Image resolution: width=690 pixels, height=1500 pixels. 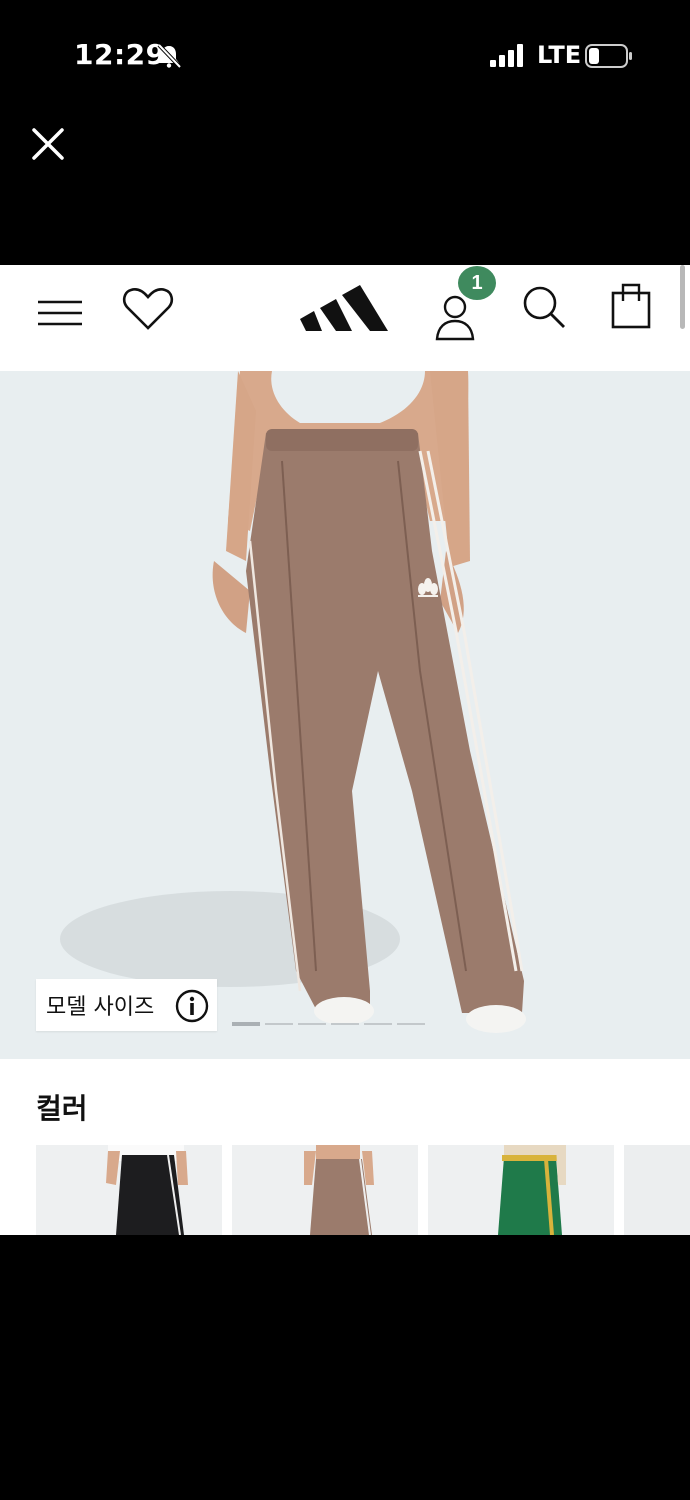 I want to click on color-swatch-list, so click(x=363, y=1190).